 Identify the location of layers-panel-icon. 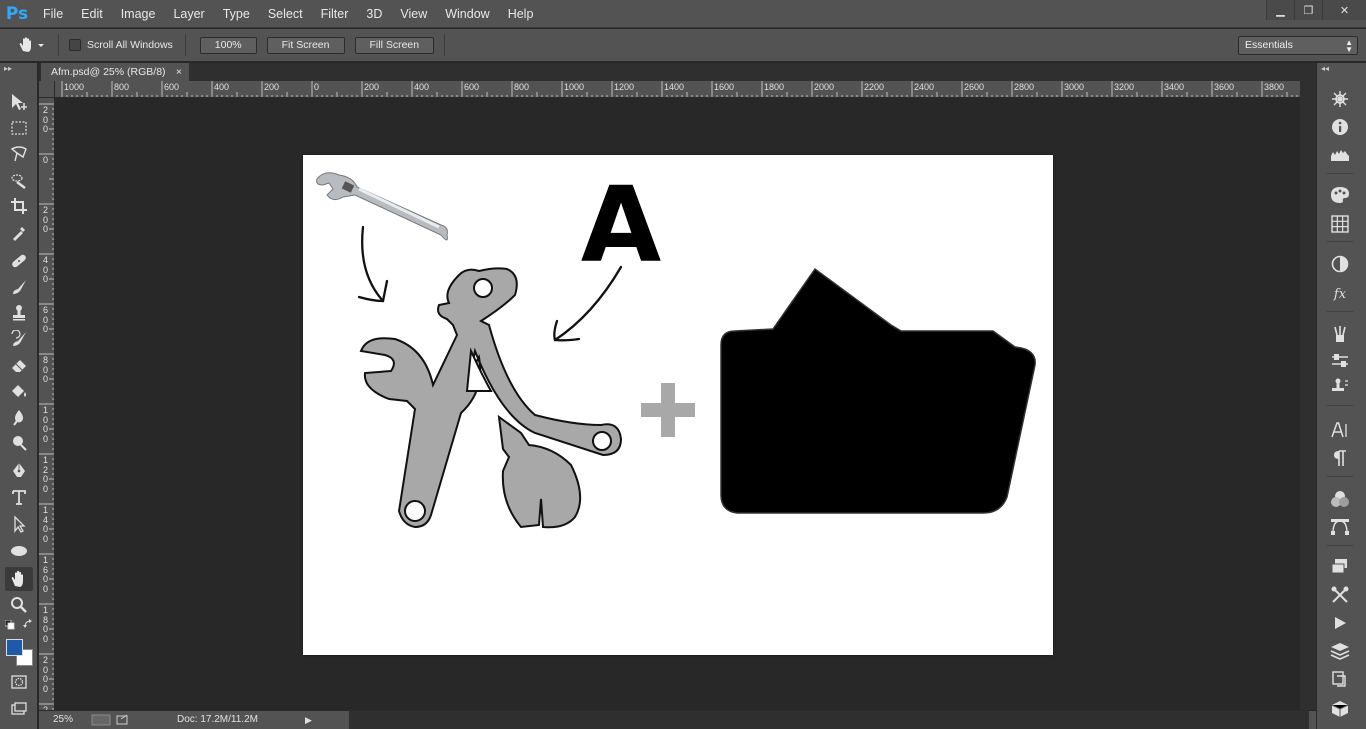
(1340, 651).